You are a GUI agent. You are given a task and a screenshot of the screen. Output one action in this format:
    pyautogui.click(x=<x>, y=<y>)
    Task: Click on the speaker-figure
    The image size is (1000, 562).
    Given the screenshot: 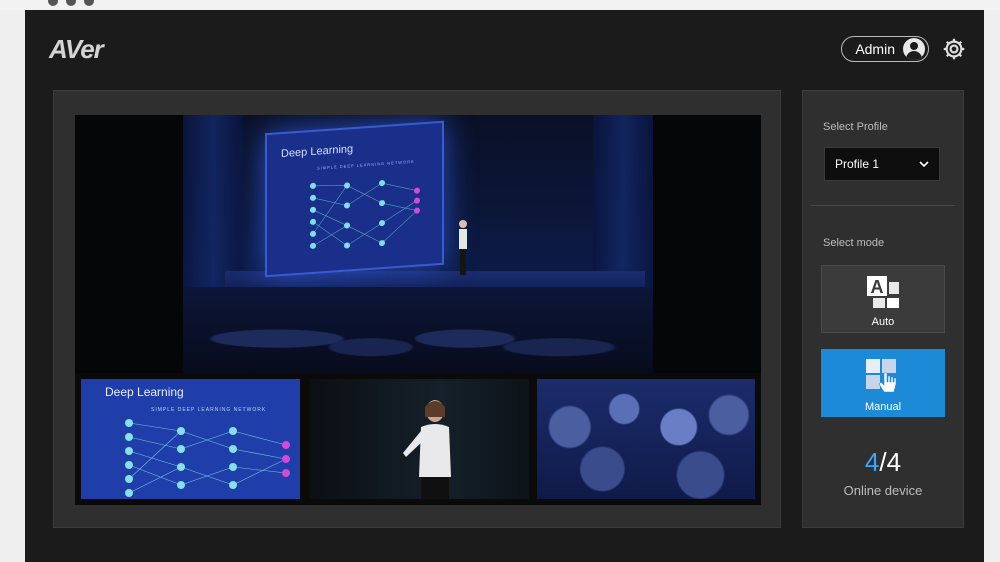 What is the action you would take?
    pyautogui.click(x=463, y=247)
    